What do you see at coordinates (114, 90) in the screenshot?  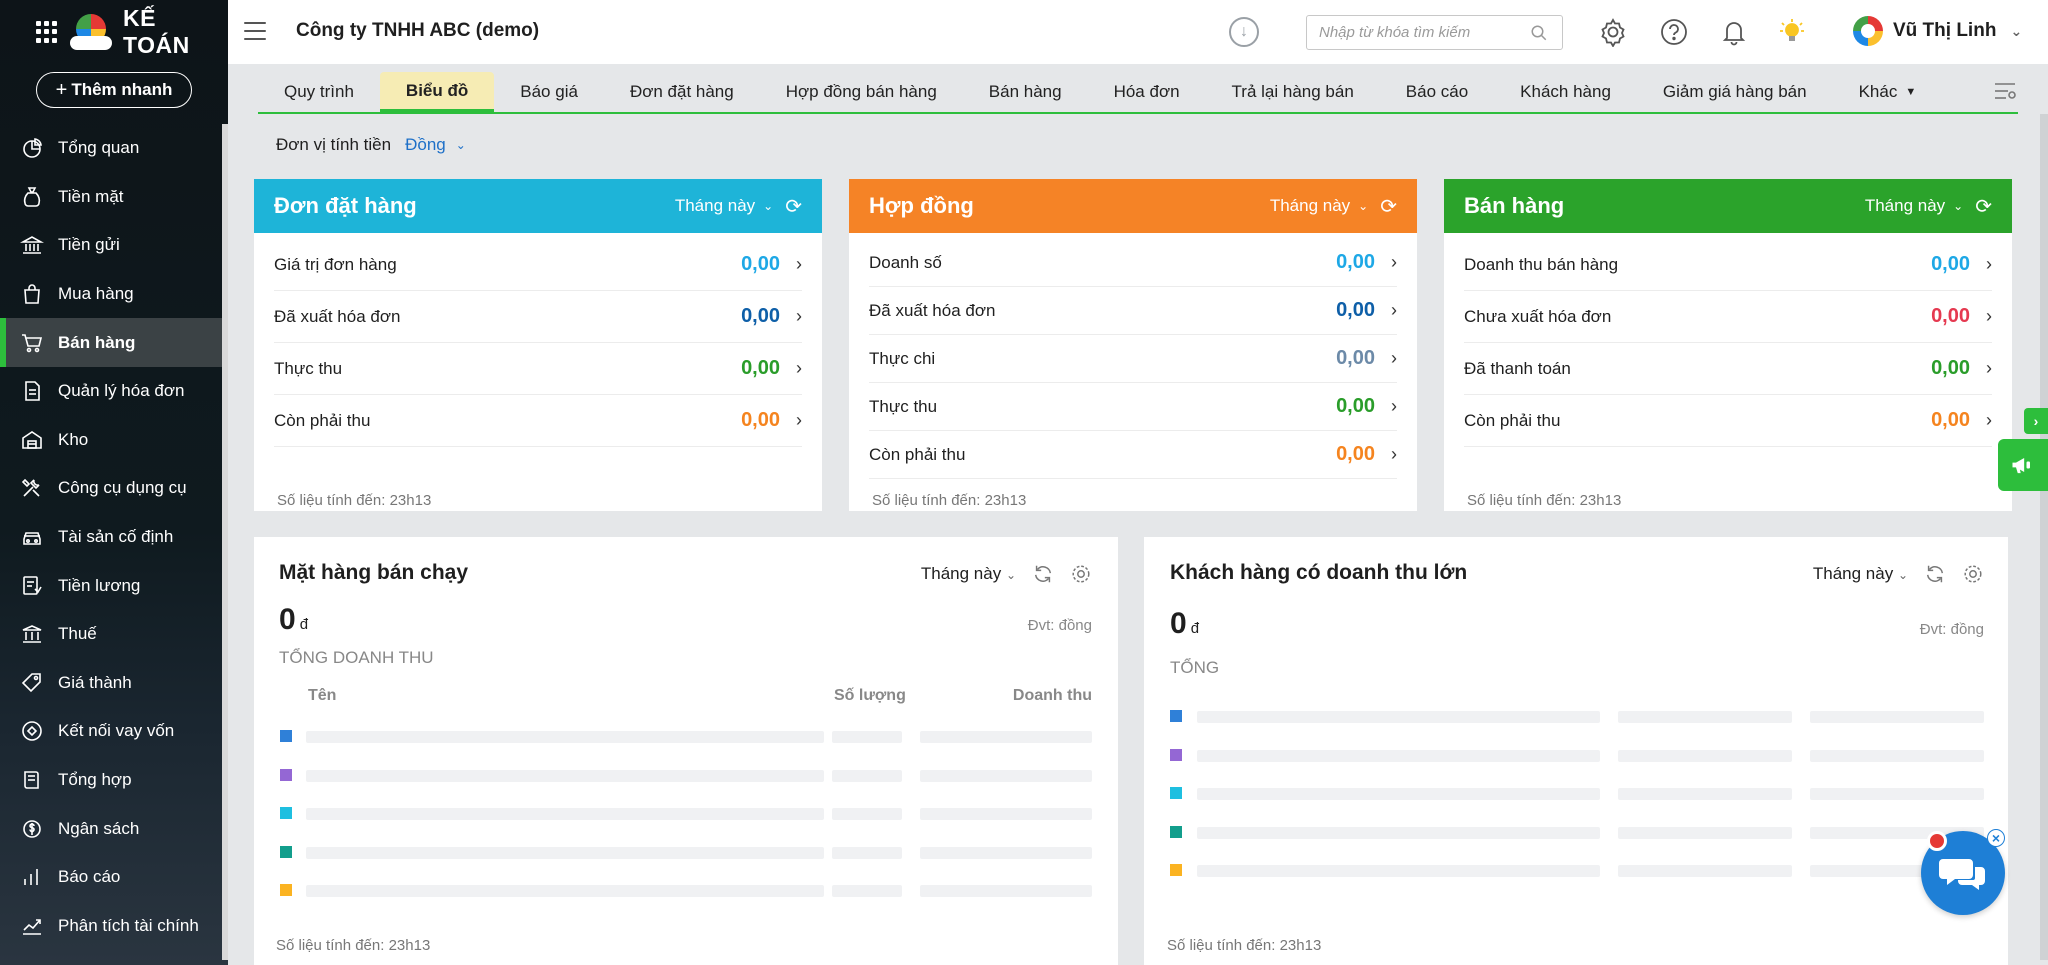 I see `quick-add-button: + Thêm nhanh` at bounding box center [114, 90].